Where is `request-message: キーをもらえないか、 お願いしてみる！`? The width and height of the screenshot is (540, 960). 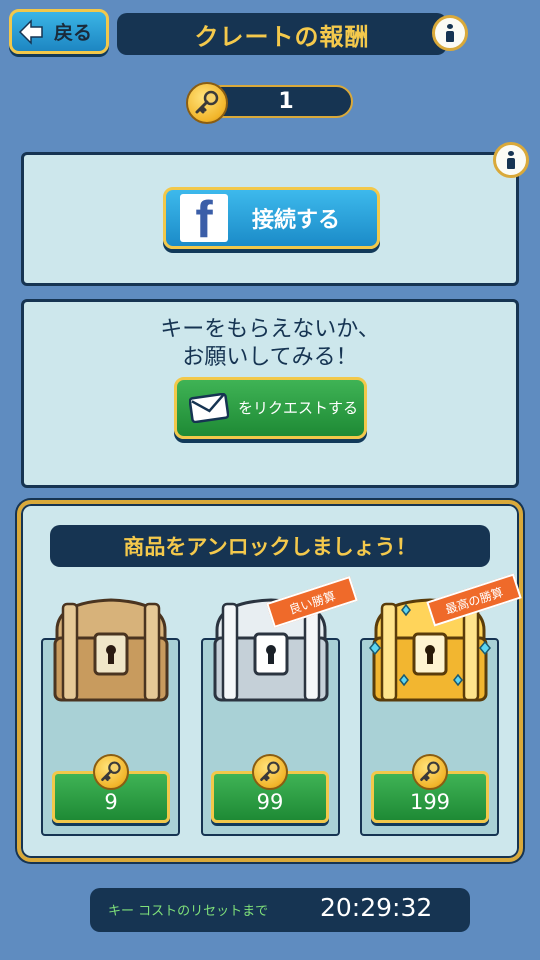
request-message: キーをもらえないか、 お願いしてみる！ is located at coordinates (270, 344).